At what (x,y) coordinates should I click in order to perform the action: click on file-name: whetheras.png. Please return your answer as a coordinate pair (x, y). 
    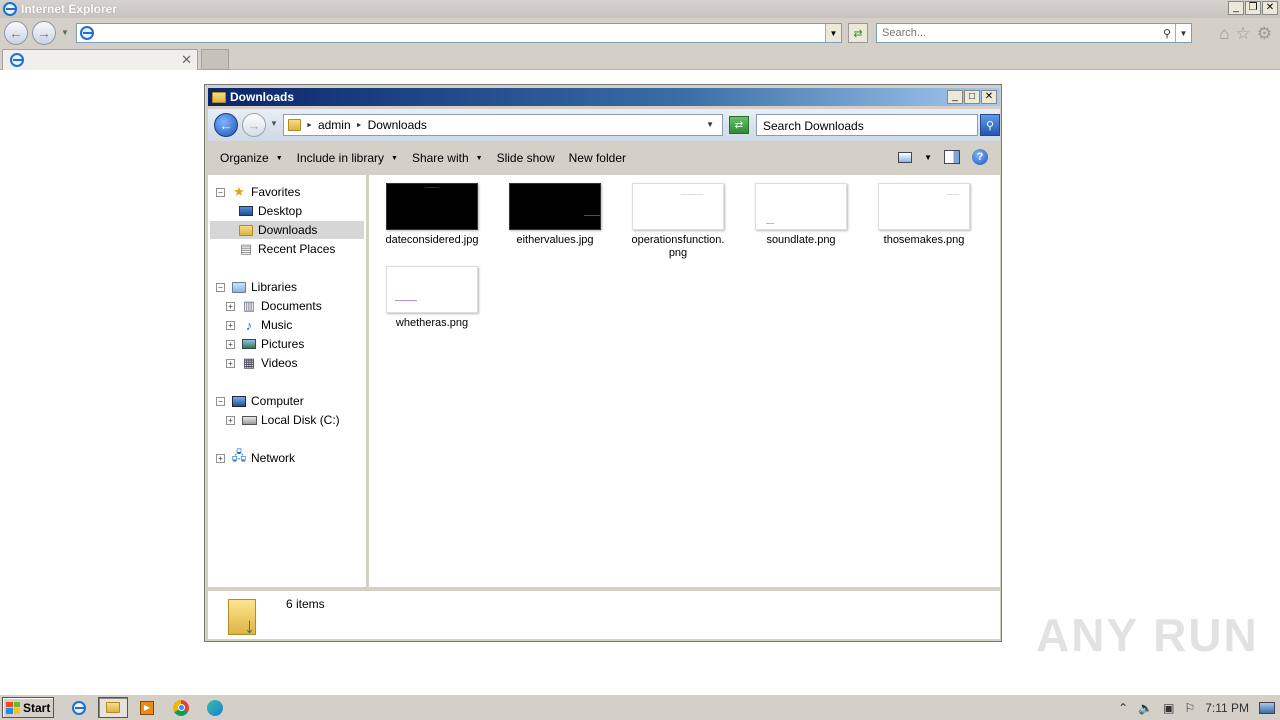
    Looking at the image, I should click on (432, 323).